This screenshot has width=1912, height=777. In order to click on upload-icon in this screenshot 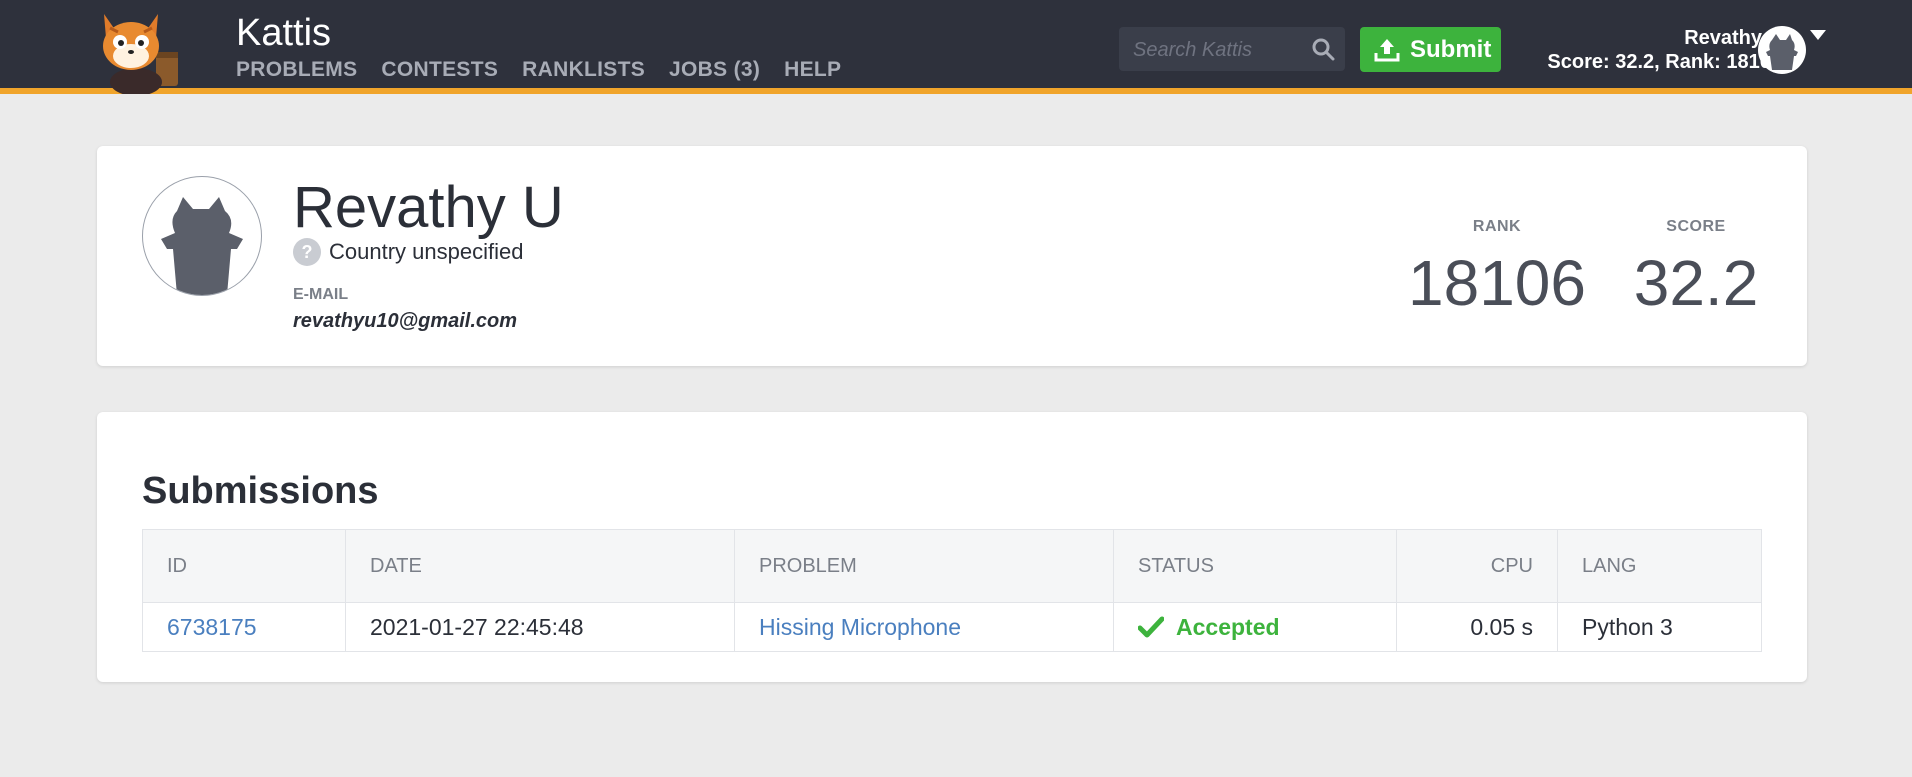, I will do `click(1387, 49)`.